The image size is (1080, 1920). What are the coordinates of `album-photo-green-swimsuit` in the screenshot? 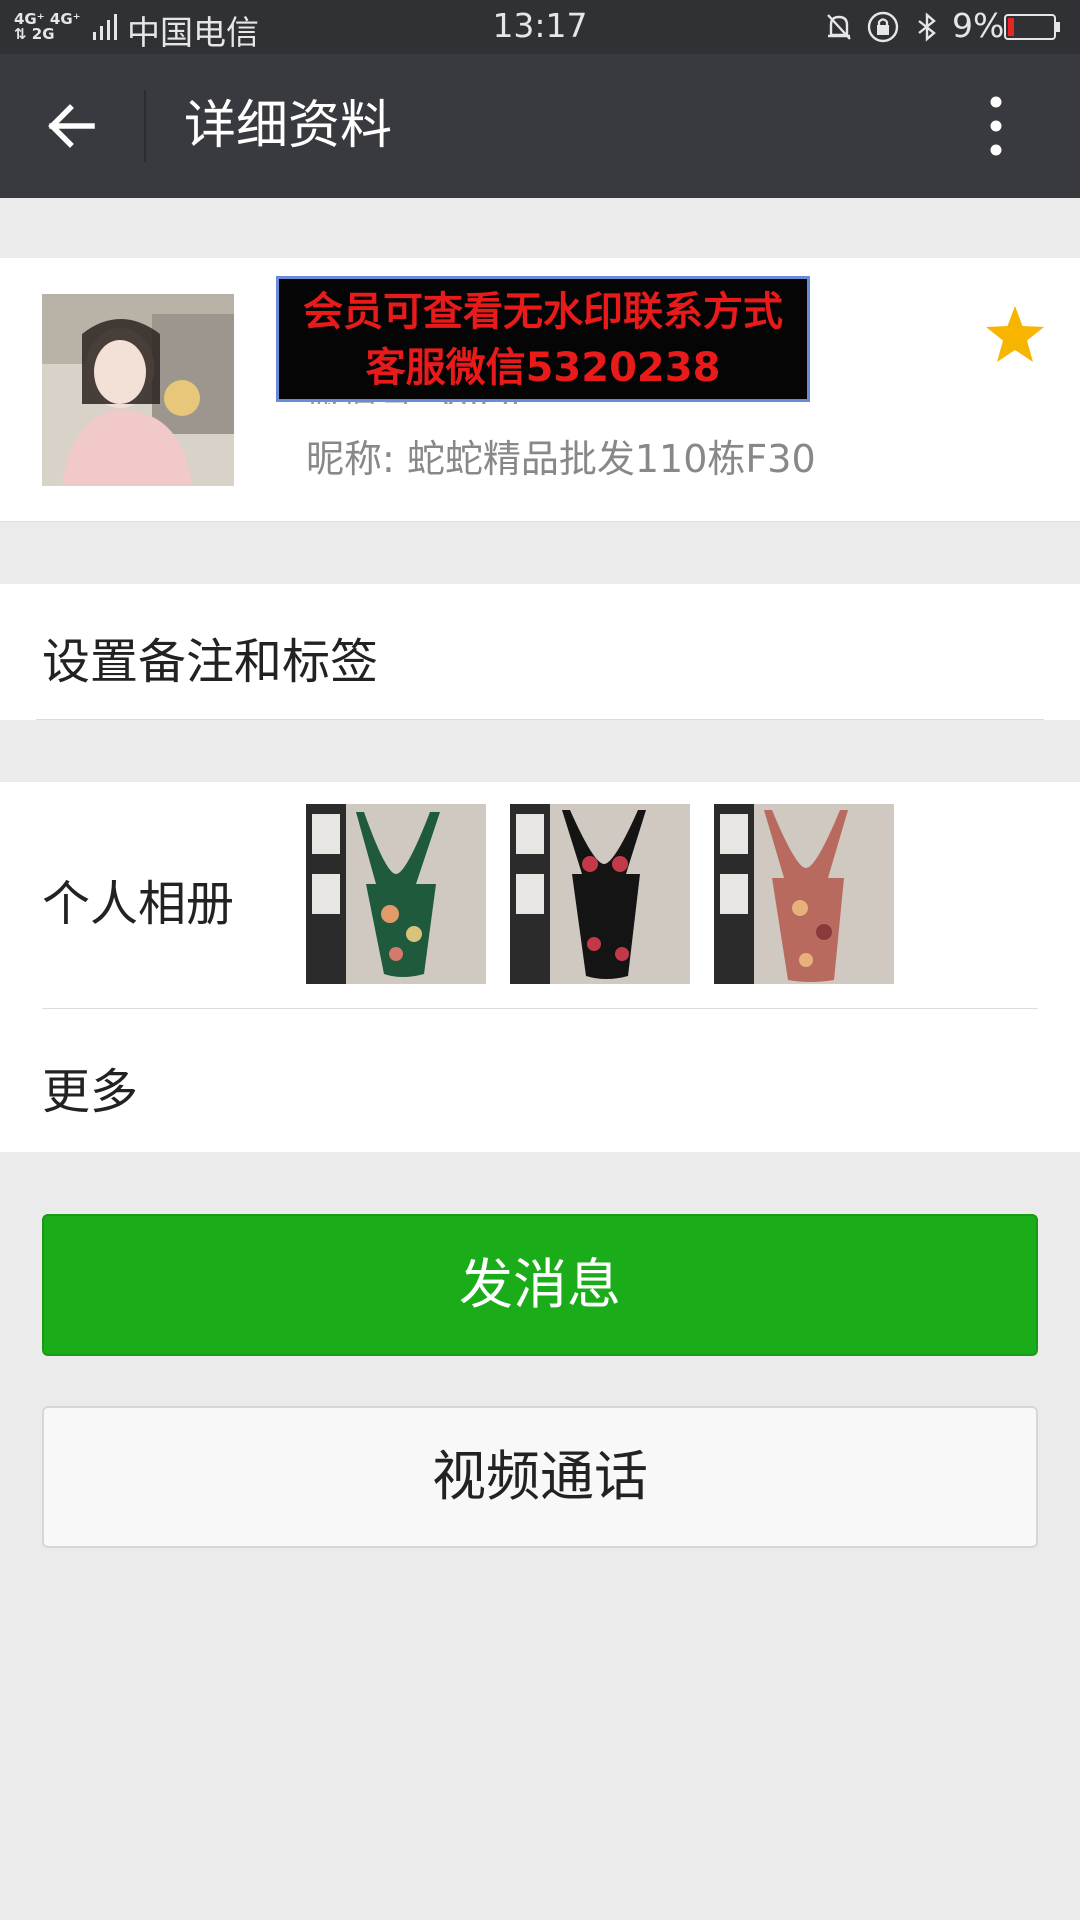 It's located at (396, 894).